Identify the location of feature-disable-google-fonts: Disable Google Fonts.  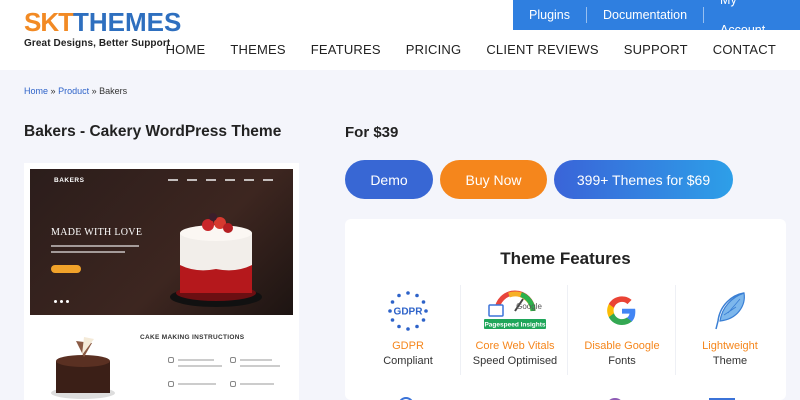
(622, 328).